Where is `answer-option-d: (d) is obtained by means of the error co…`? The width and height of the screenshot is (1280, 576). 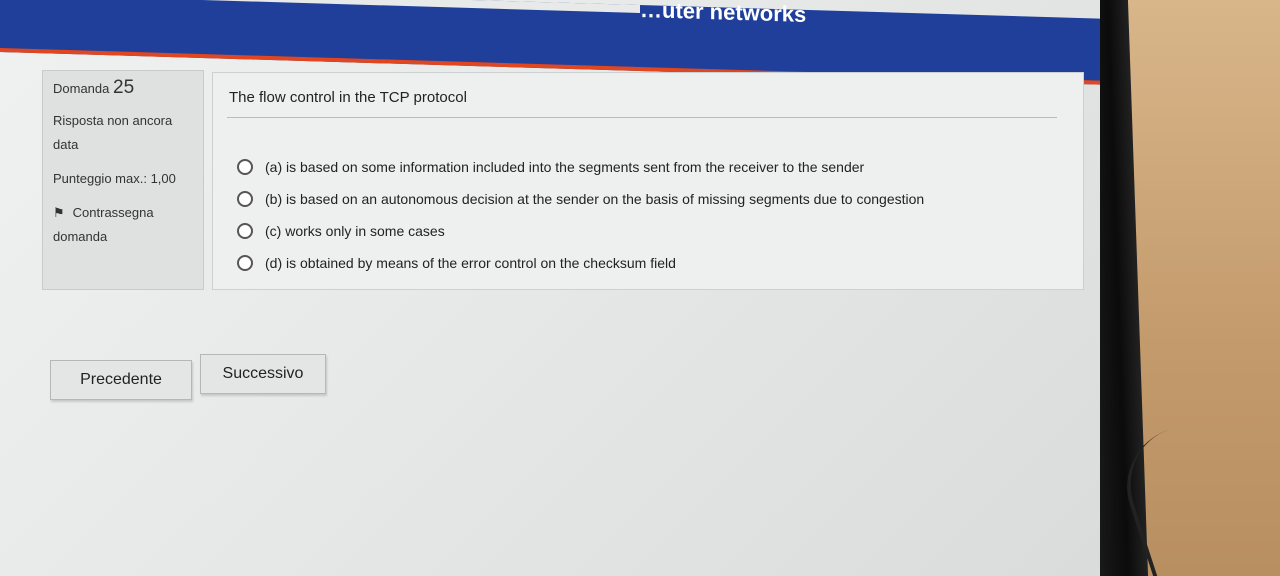 answer-option-d: (d) is obtained by means of the error co… is located at coordinates (580, 263).